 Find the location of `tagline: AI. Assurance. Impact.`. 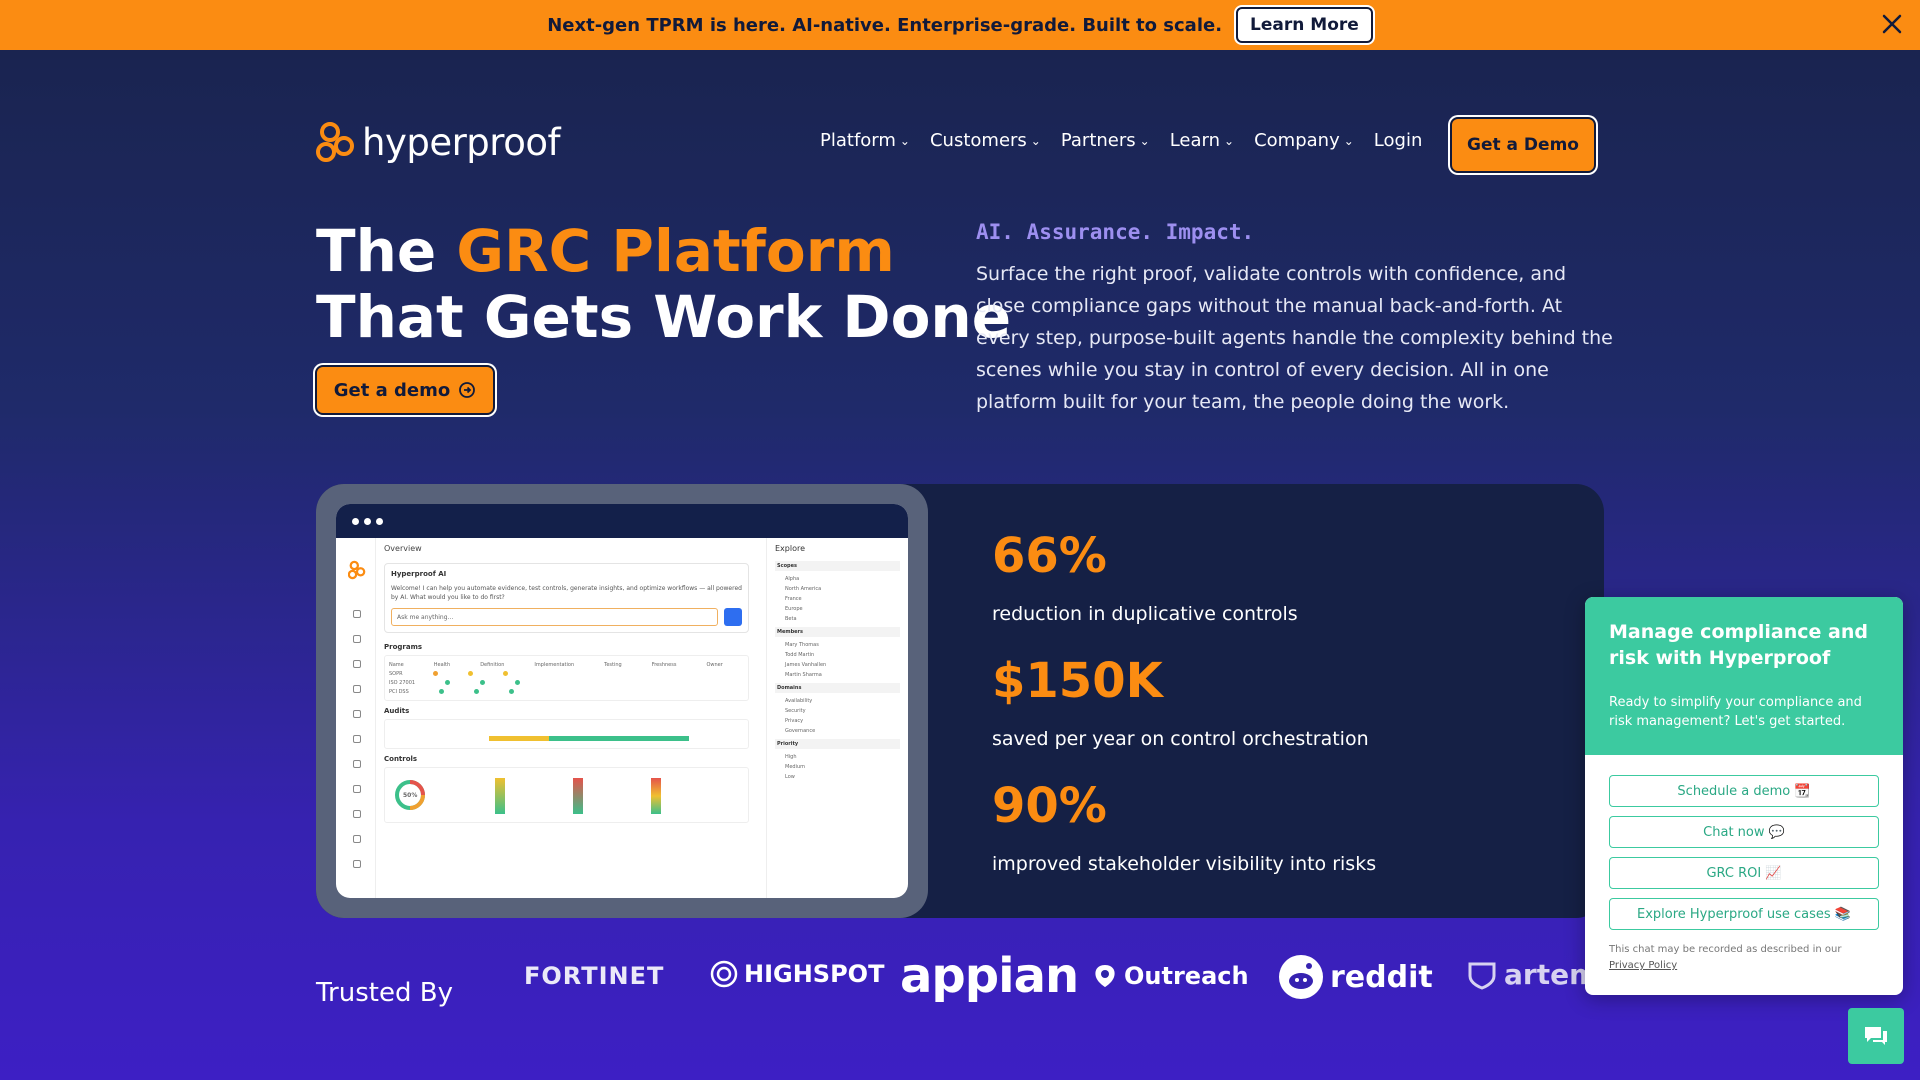

tagline: AI. Assurance. Impact. is located at coordinates (1115, 232).